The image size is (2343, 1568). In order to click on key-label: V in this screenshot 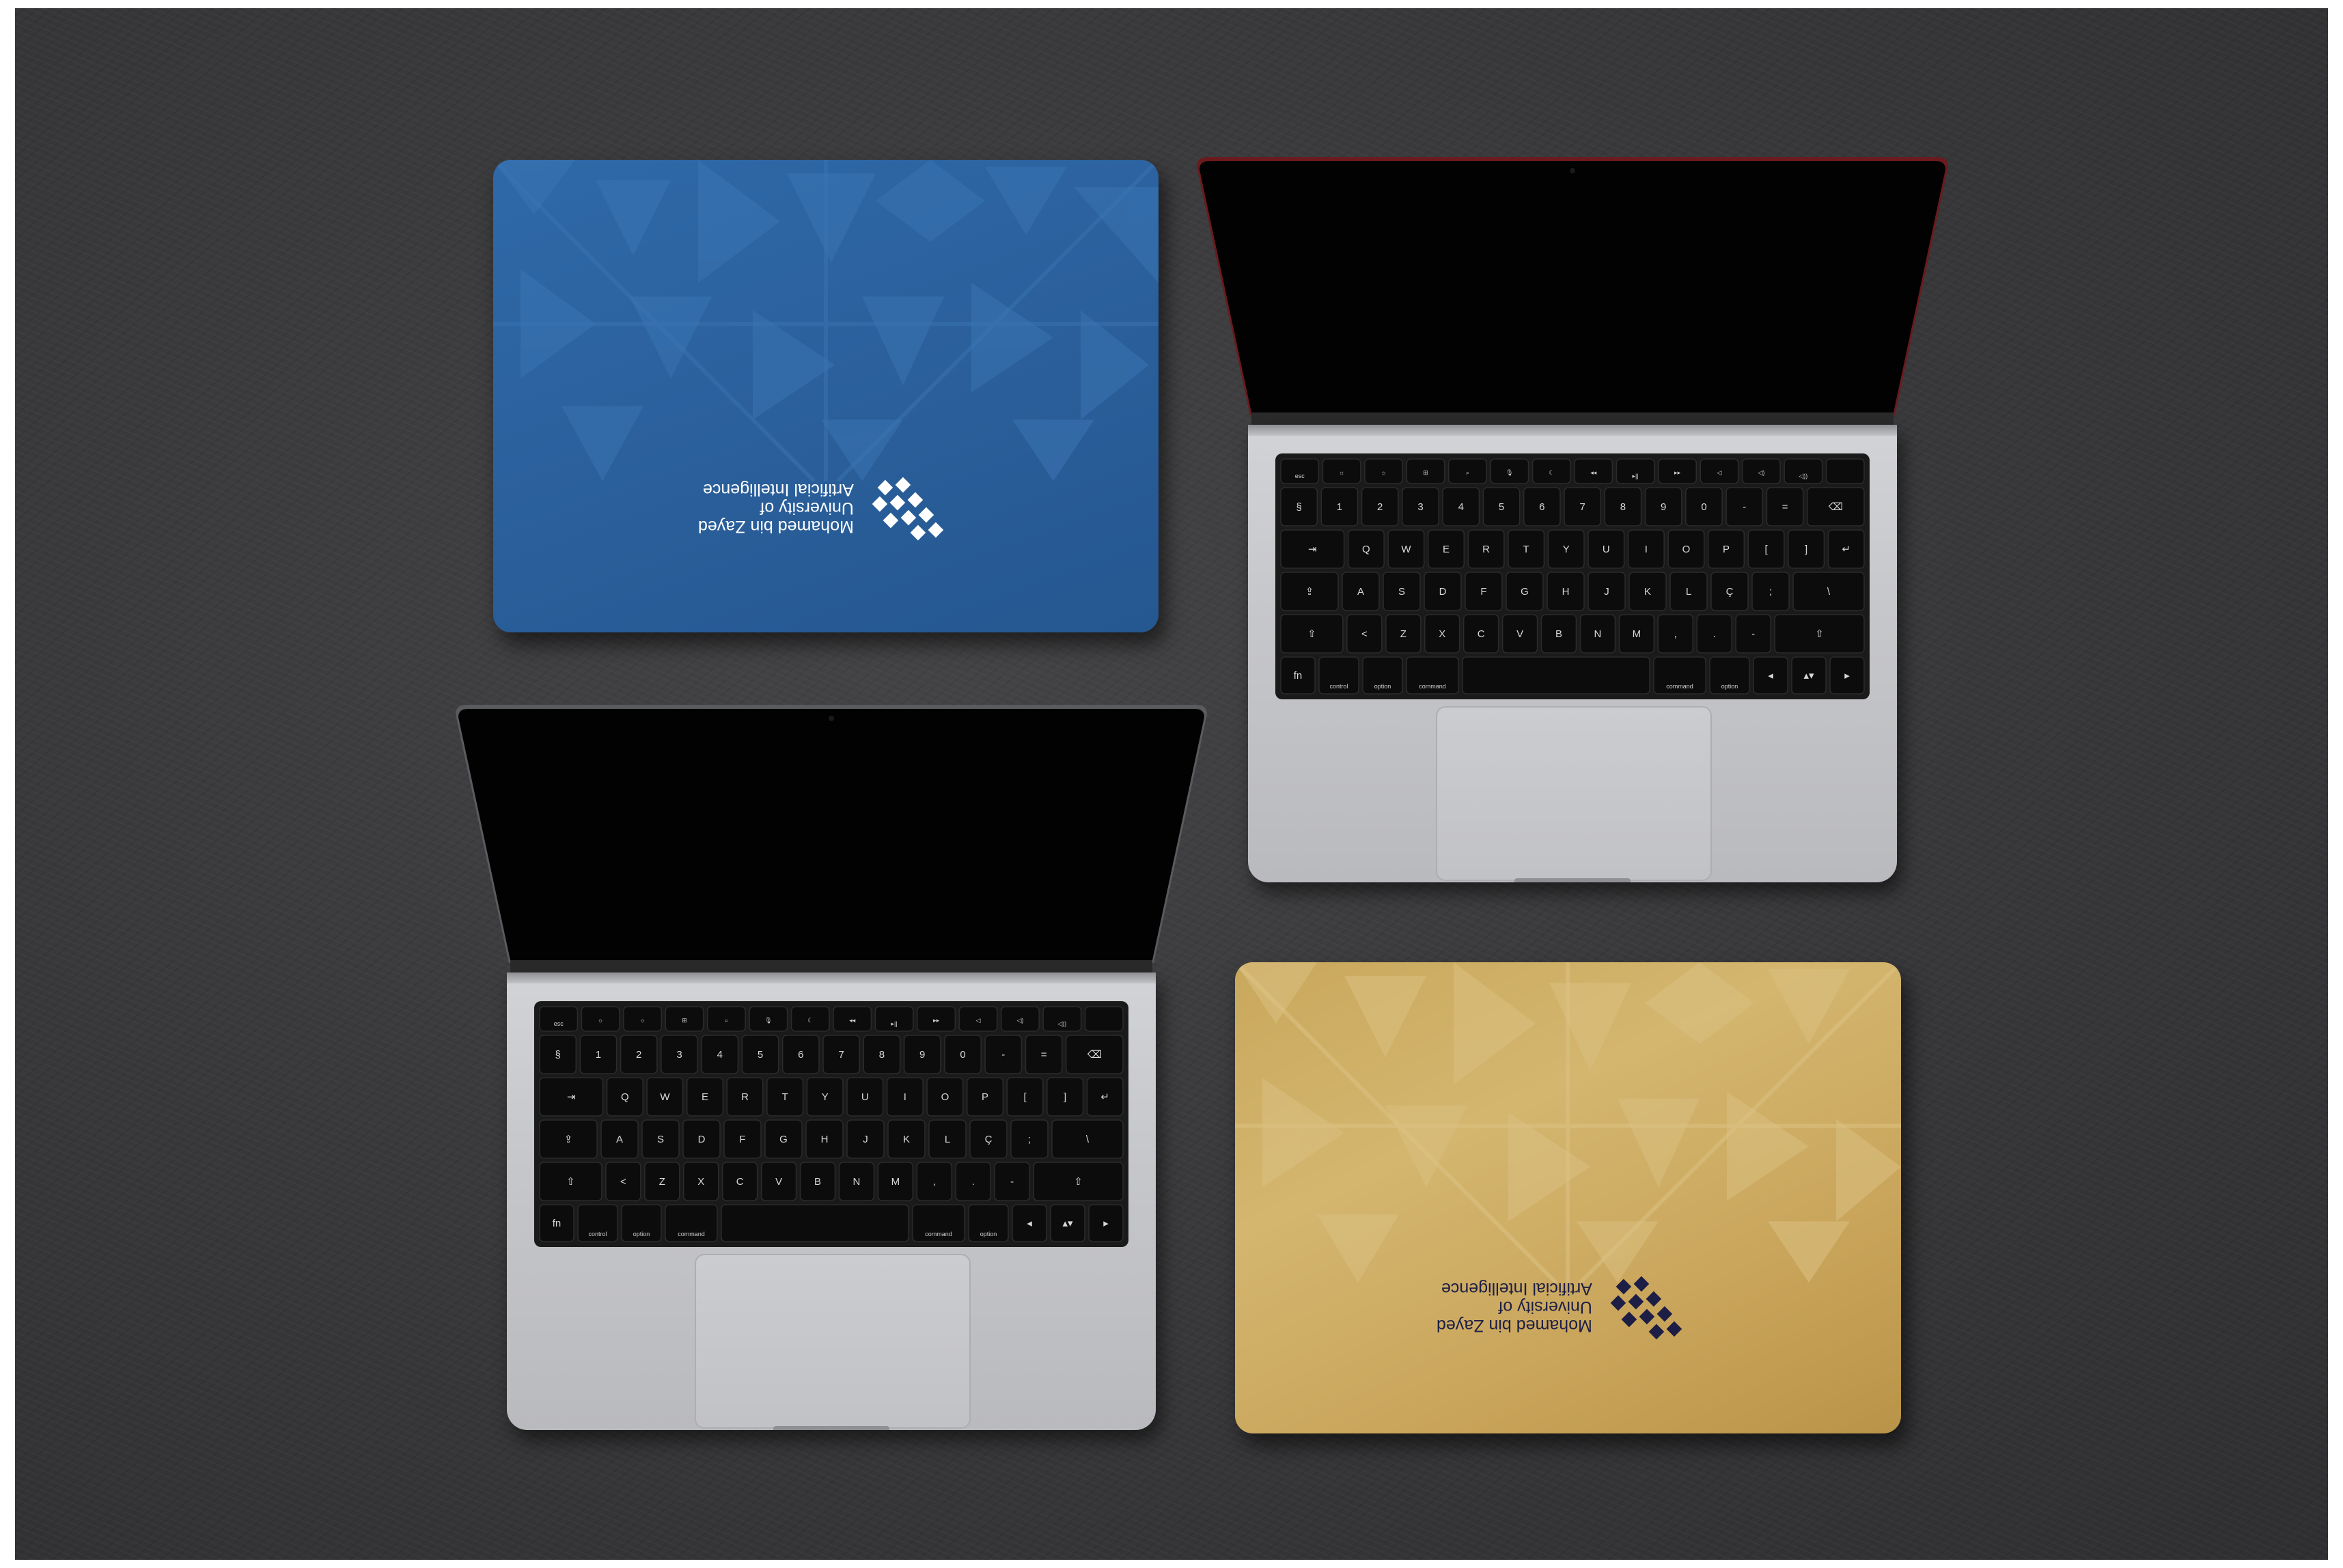, I will do `click(1519, 634)`.